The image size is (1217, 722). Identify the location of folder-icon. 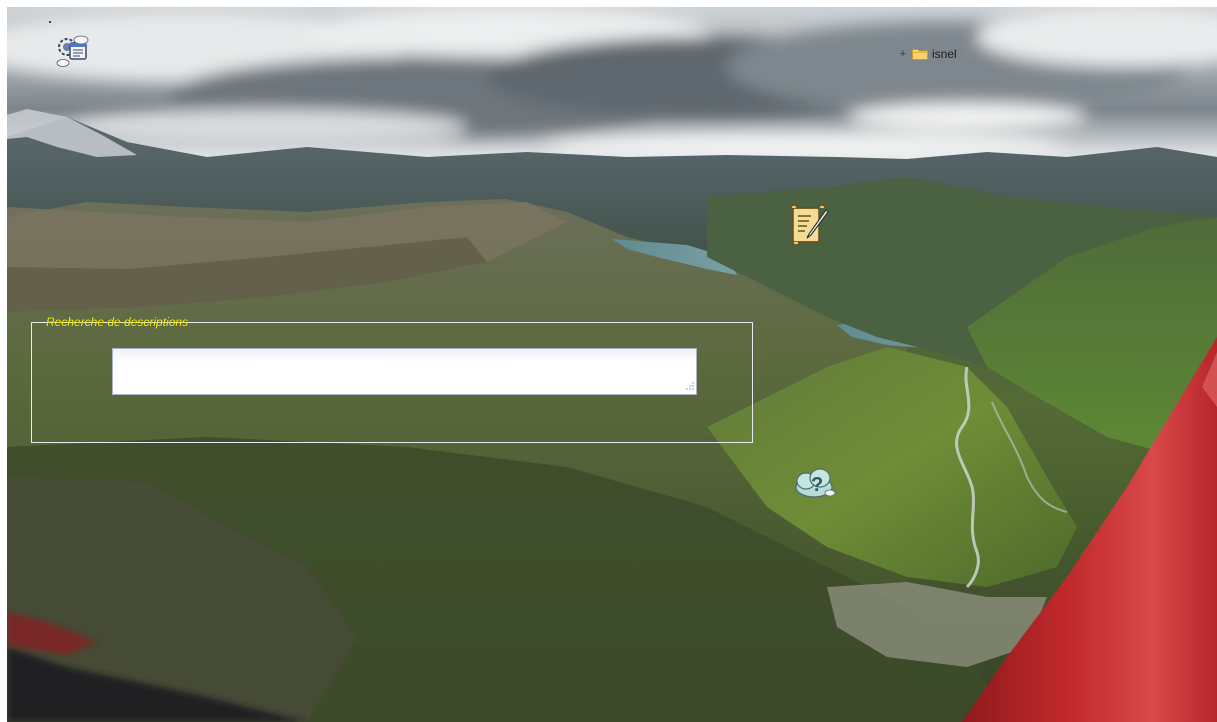
(920, 54).